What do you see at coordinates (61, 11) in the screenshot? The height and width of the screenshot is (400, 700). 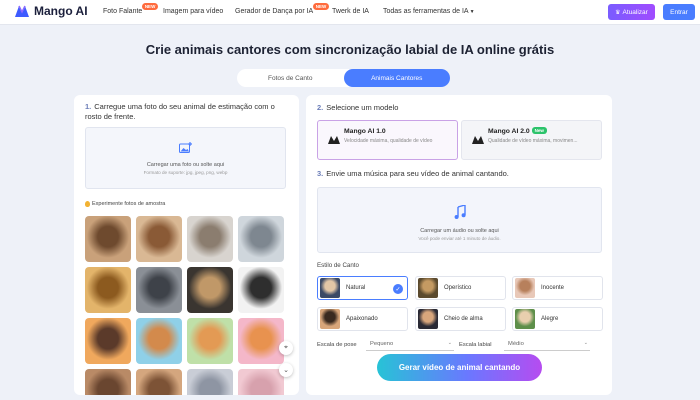 I see `brand-name: Mango AI` at bounding box center [61, 11].